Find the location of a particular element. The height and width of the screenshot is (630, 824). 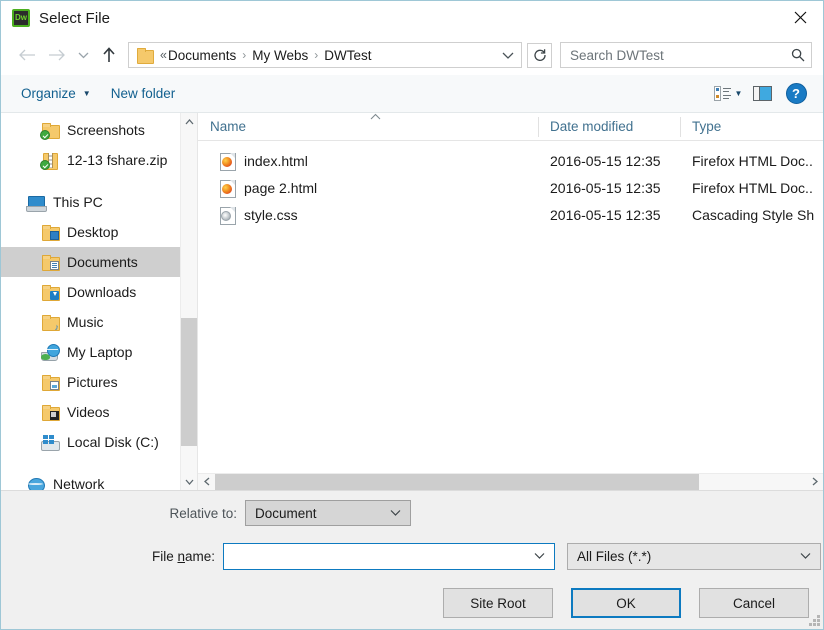

file-list-horizontal-scrollbar is located at coordinates (510, 482).